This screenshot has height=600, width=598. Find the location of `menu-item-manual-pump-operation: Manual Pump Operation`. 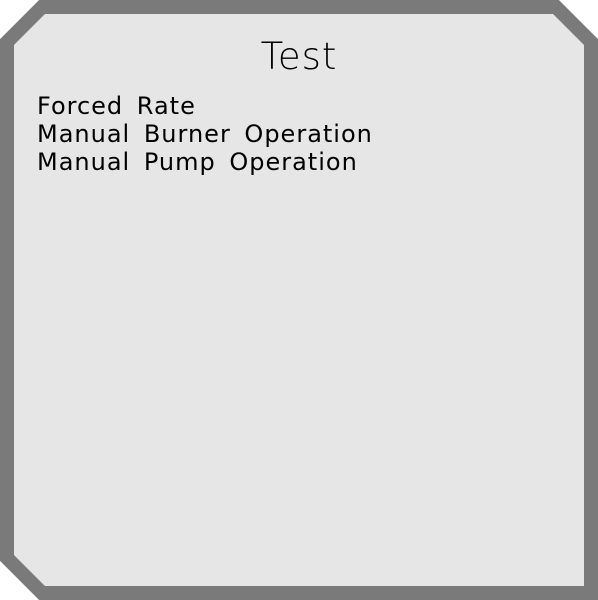

menu-item-manual-pump-operation: Manual Pump Operation is located at coordinates (205, 162).